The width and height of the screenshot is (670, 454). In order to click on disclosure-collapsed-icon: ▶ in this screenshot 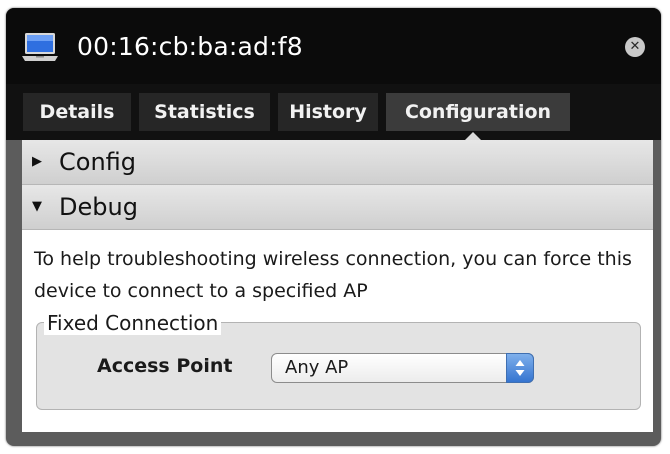, I will do `click(37, 161)`.